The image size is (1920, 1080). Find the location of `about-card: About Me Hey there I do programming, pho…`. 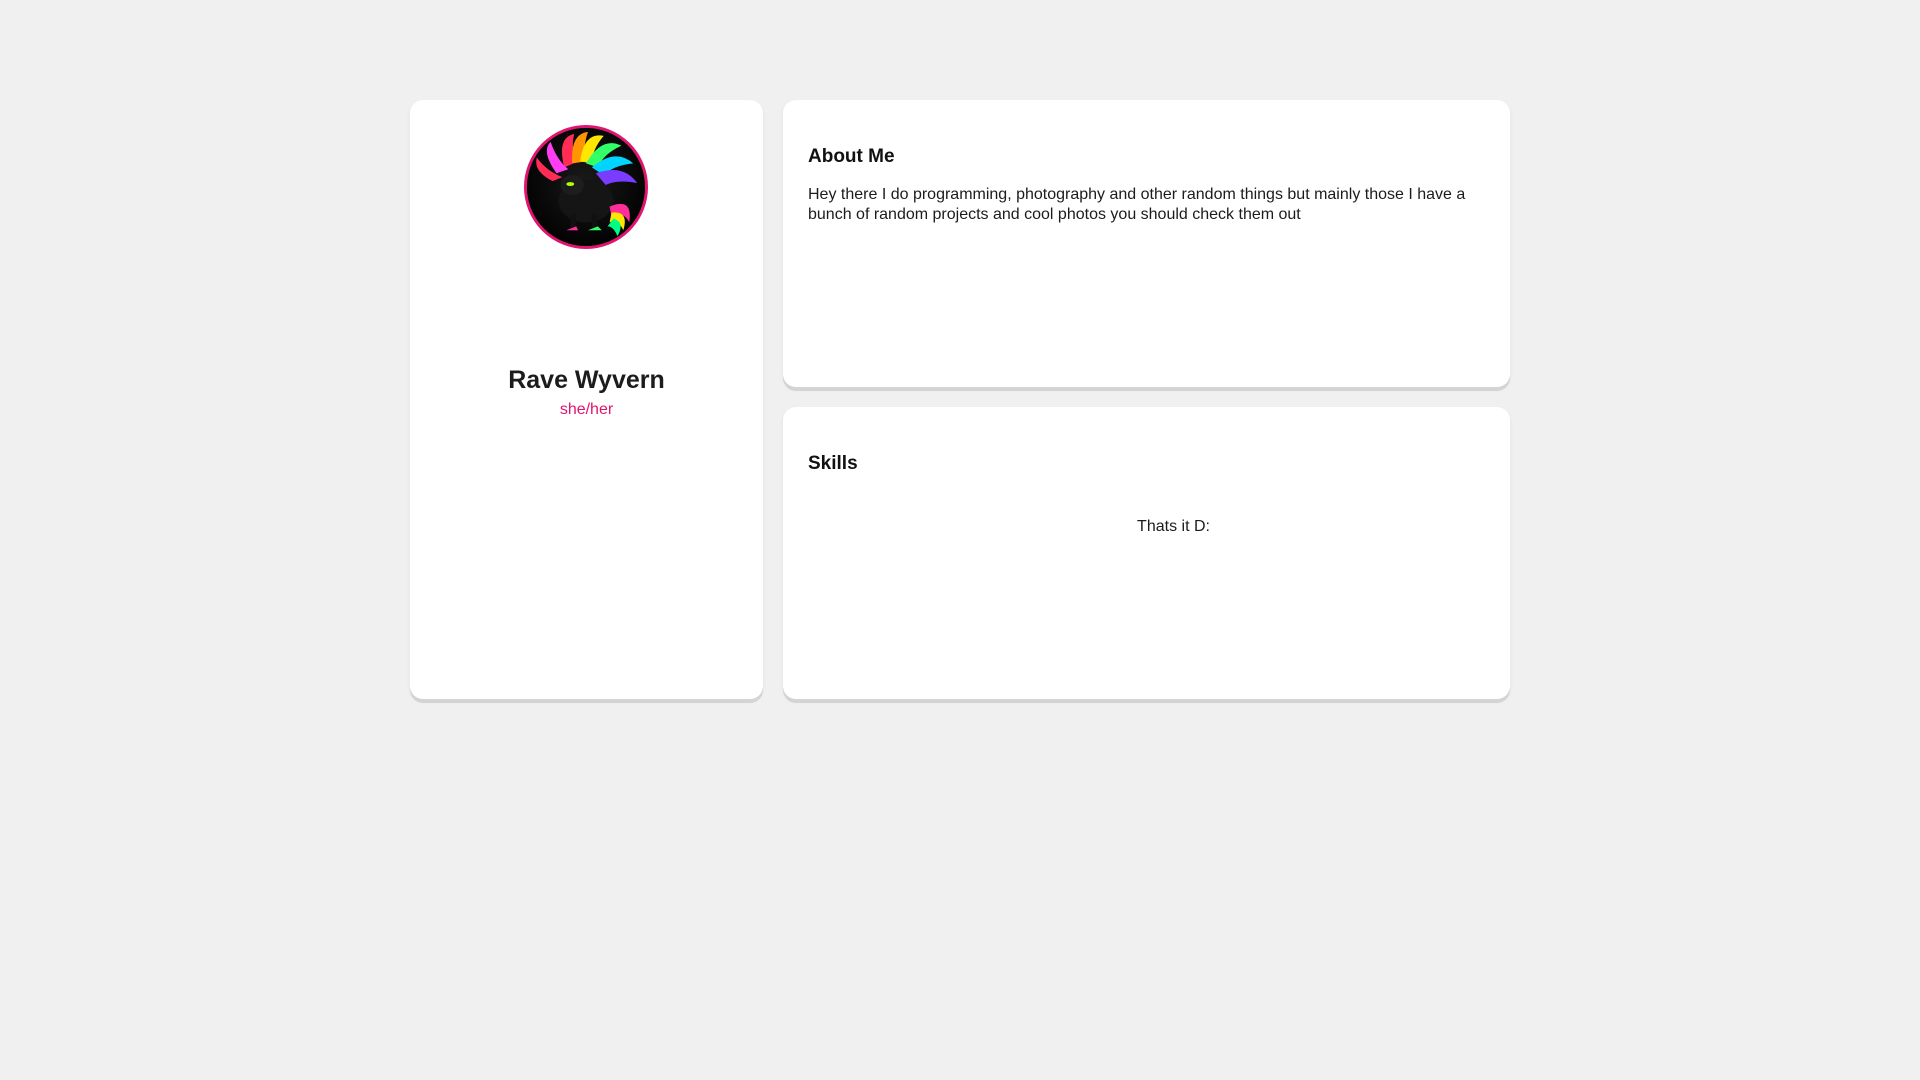

about-card: About Me Hey there I do programming, pho… is located at coordinates (1146, 243).